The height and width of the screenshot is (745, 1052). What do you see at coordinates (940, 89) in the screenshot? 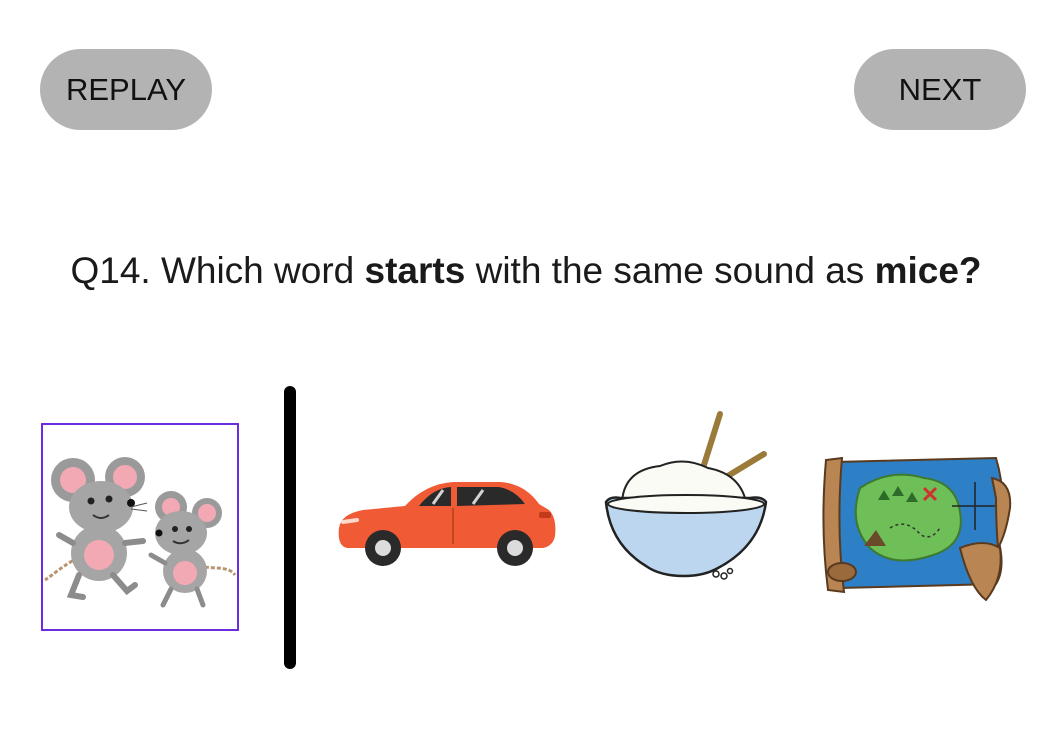
I see `next-button: NEXT` at bounding box center [940, 89].